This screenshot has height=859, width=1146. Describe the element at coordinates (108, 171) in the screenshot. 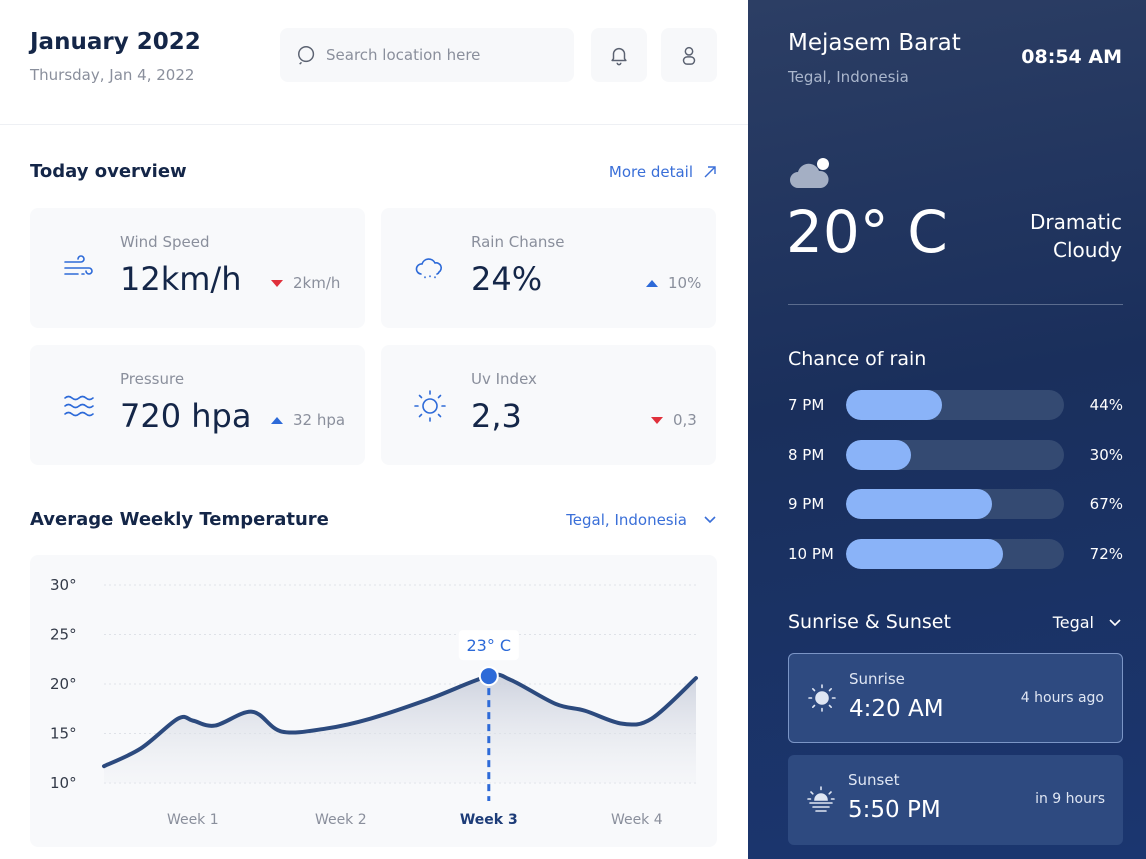

I see `overview-title: Today overview` at that location.